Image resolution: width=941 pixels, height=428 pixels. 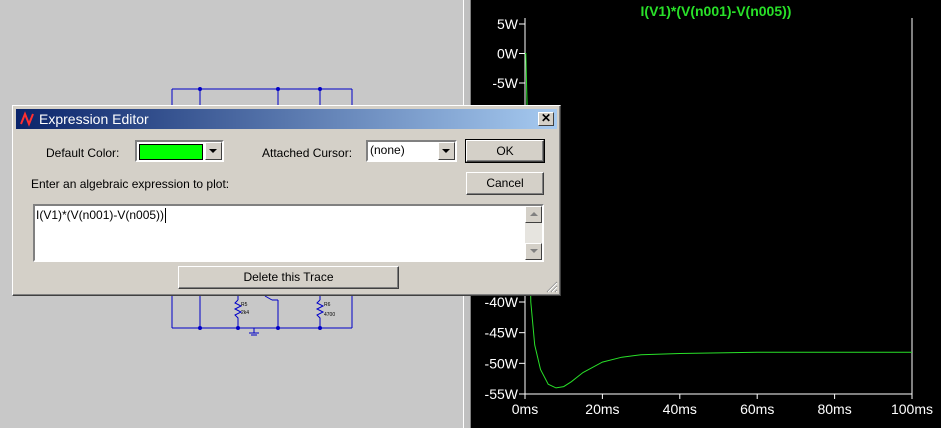 What do you see at coordinates (387, 150) in the screenshot?
I see `attached-cursor-value: (none)` at bounding box center [387, 150].